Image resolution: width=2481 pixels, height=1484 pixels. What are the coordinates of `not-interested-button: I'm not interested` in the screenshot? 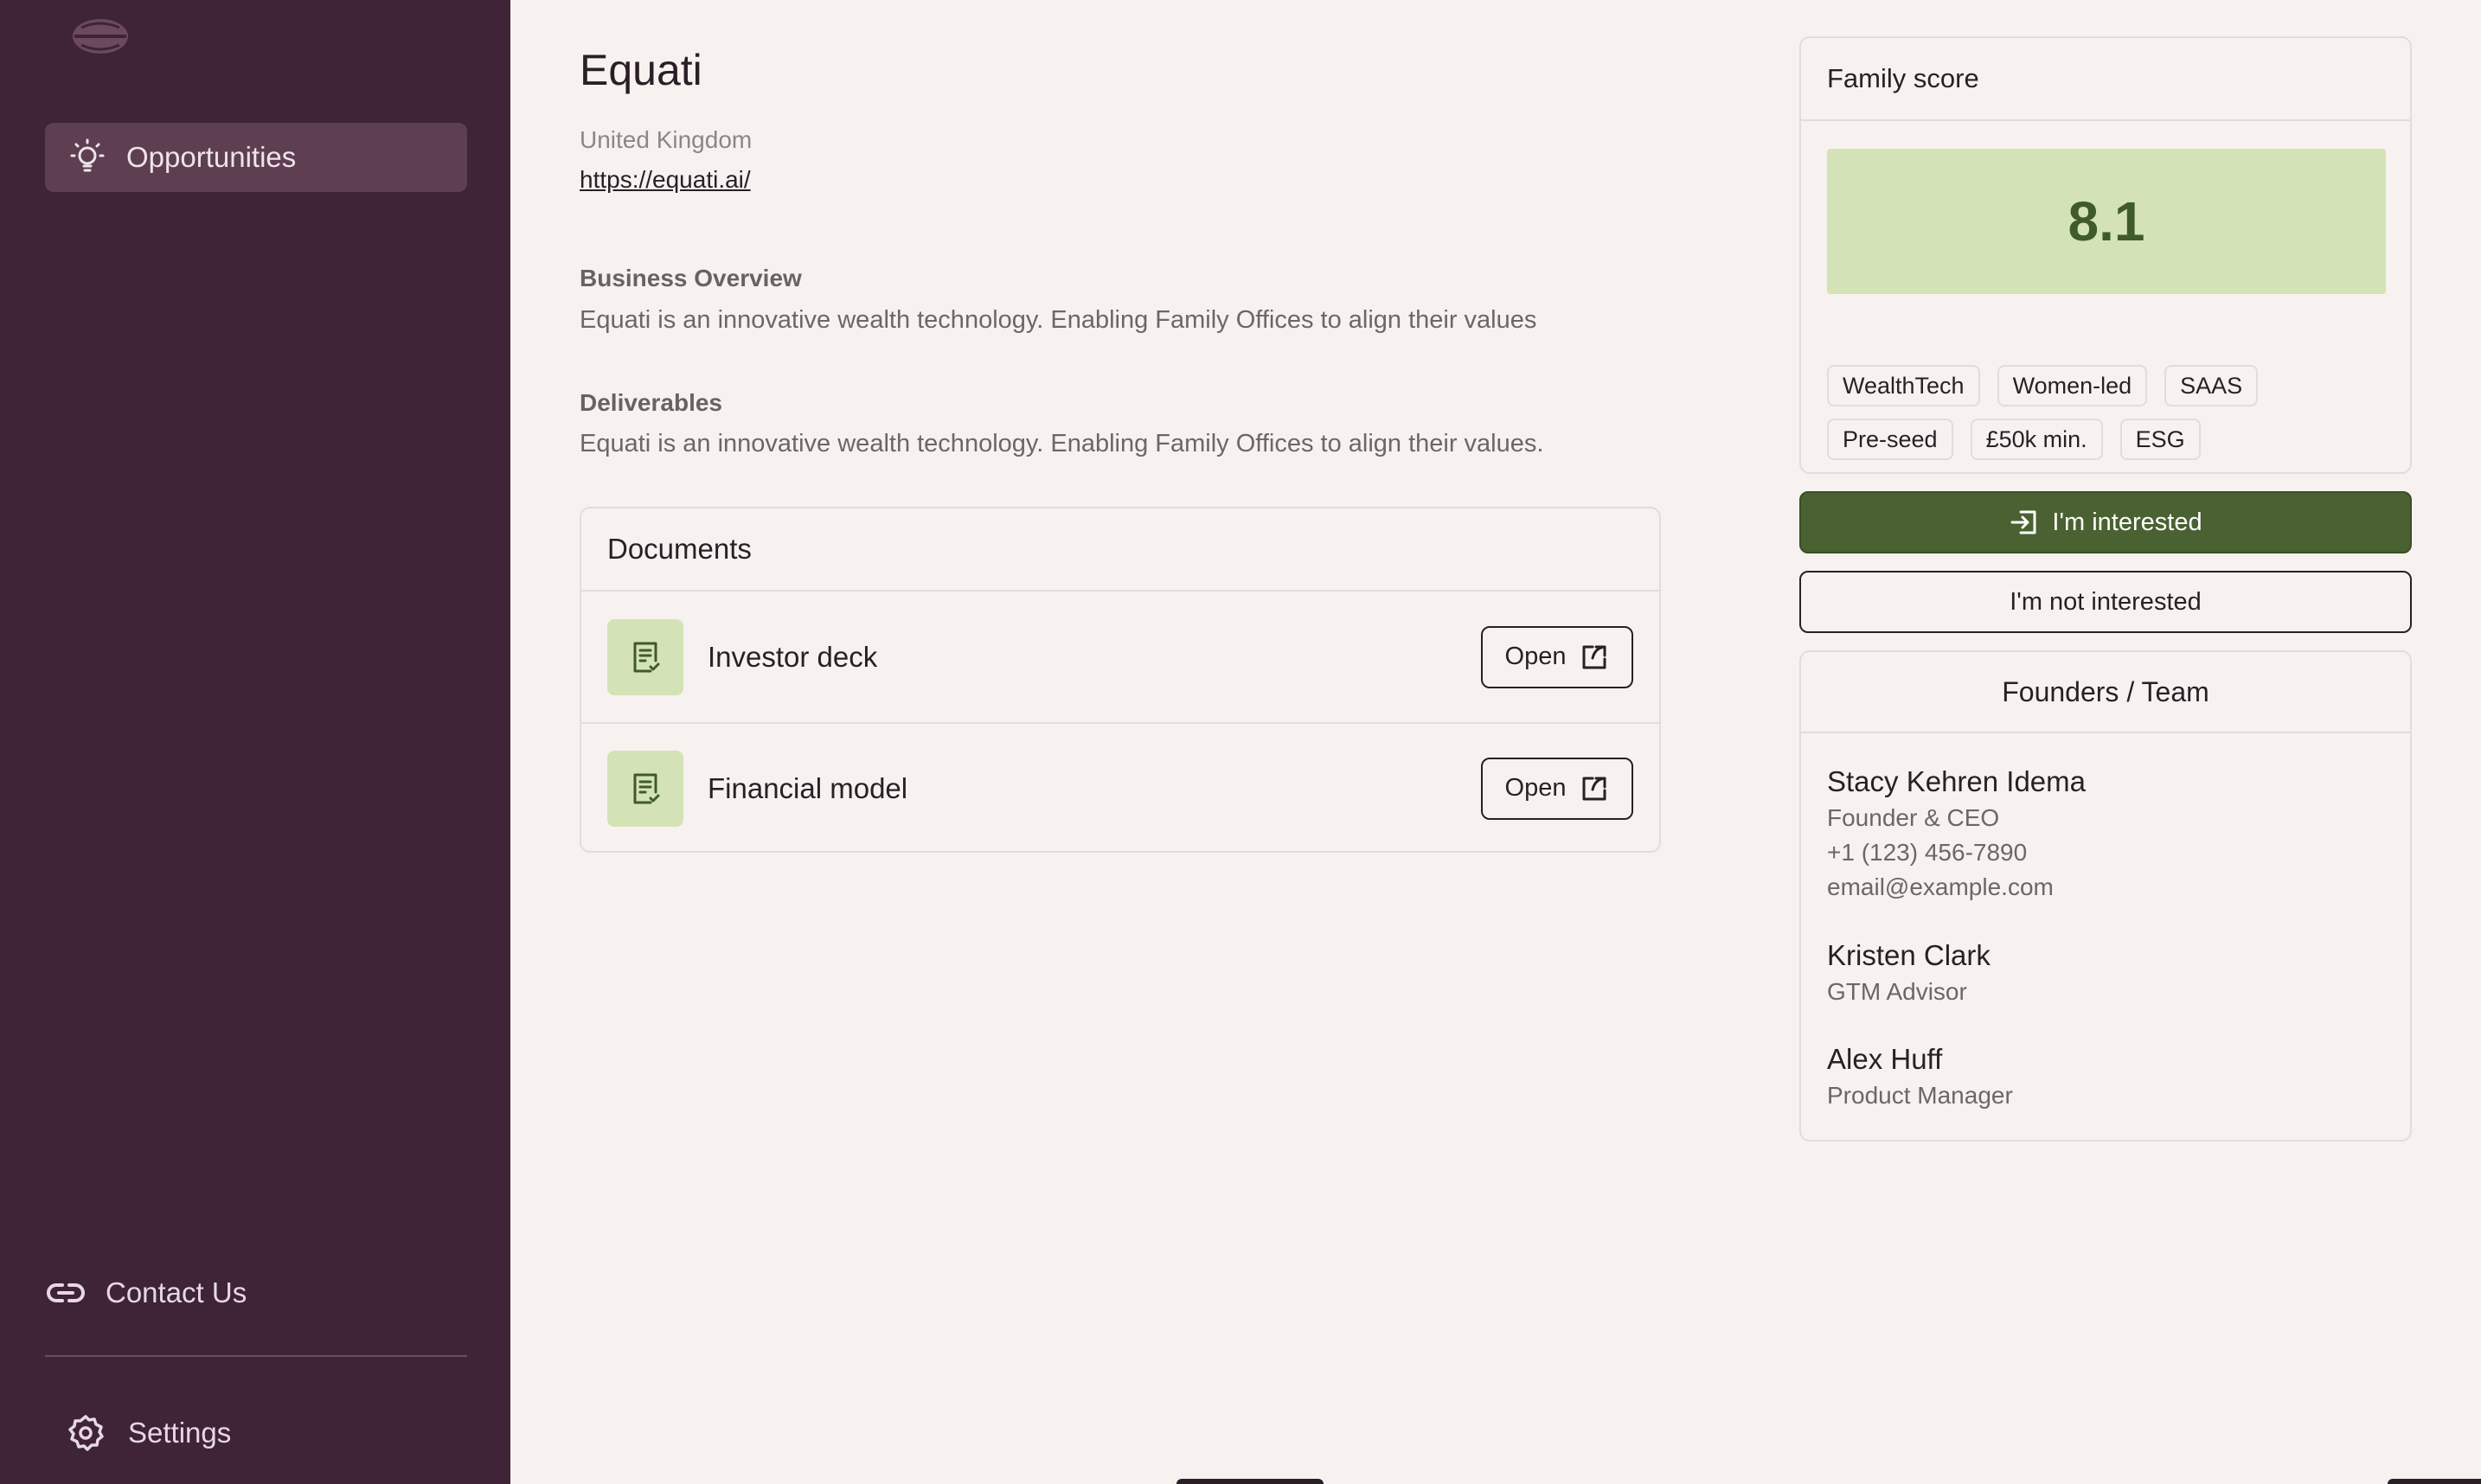 It's located at (2105, 602).